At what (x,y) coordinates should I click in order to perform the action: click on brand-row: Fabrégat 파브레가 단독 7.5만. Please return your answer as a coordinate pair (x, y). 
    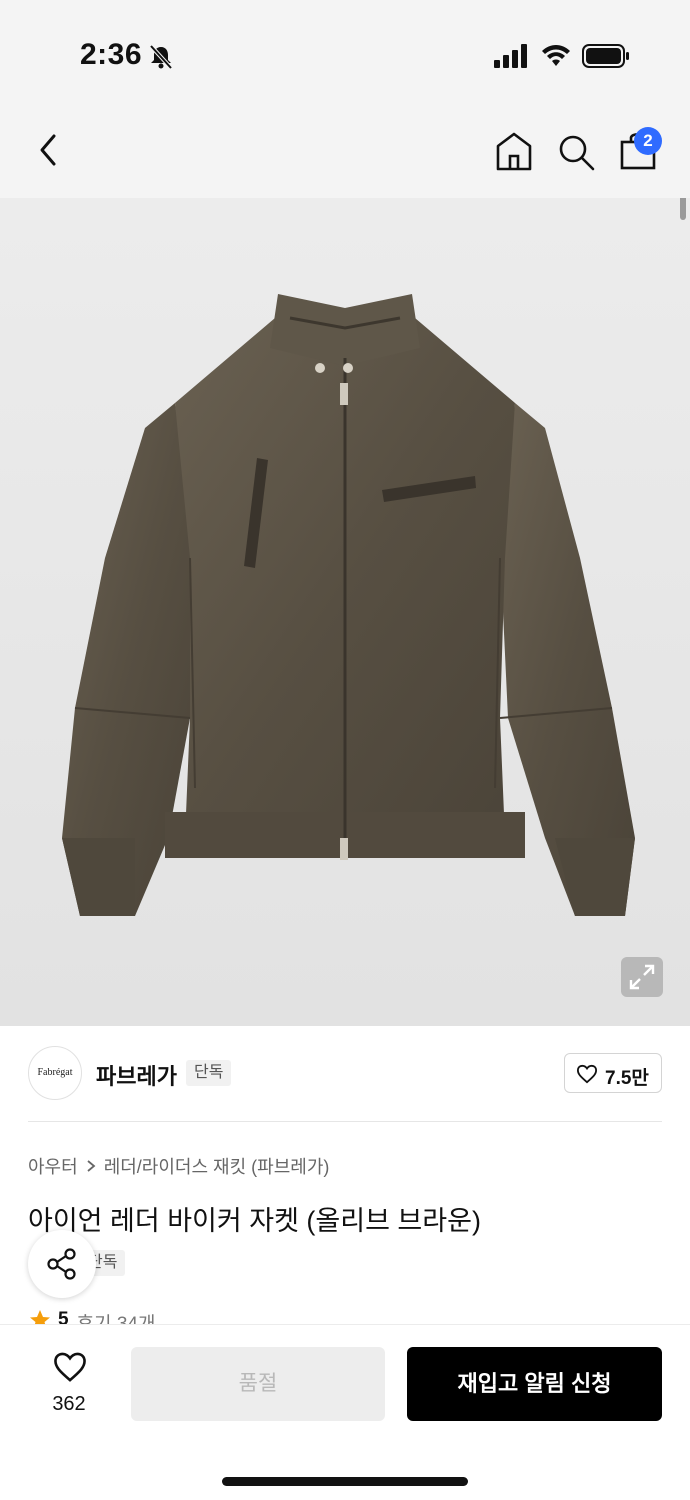
    Looking at the image, I should click on (345, 1074).